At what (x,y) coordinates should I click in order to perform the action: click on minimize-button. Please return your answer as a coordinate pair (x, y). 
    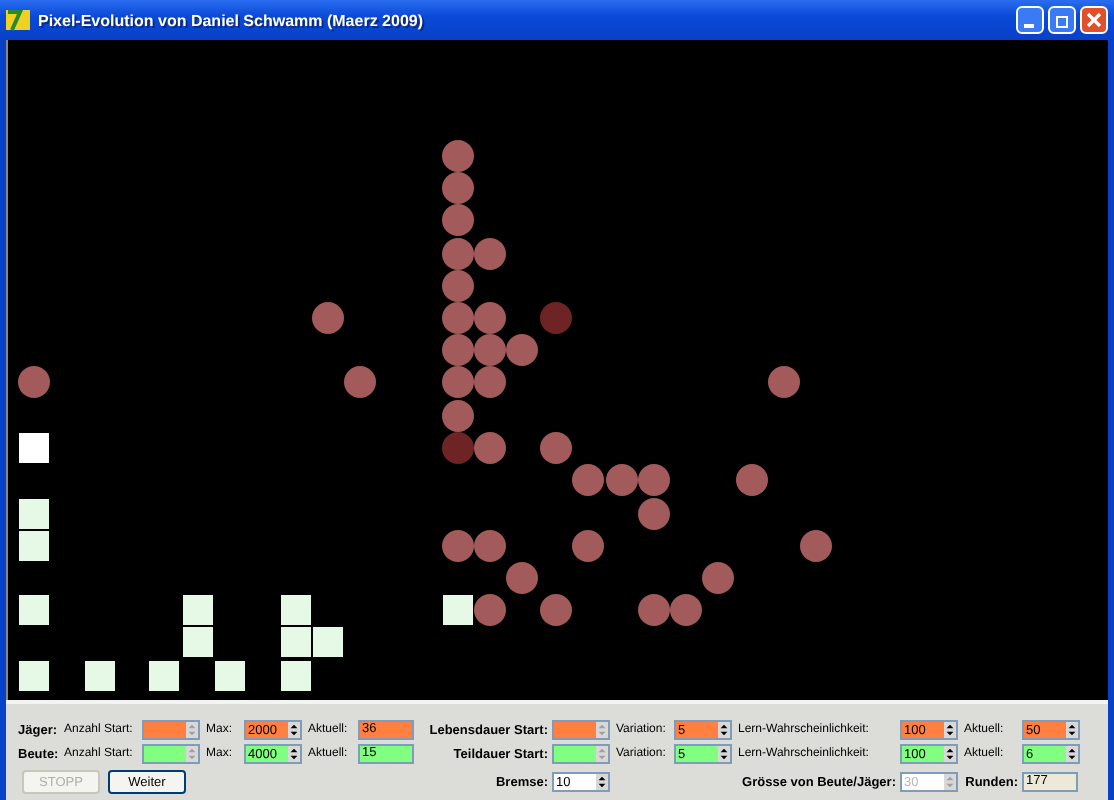
    Looking at the image, I should click on (1030, 20).